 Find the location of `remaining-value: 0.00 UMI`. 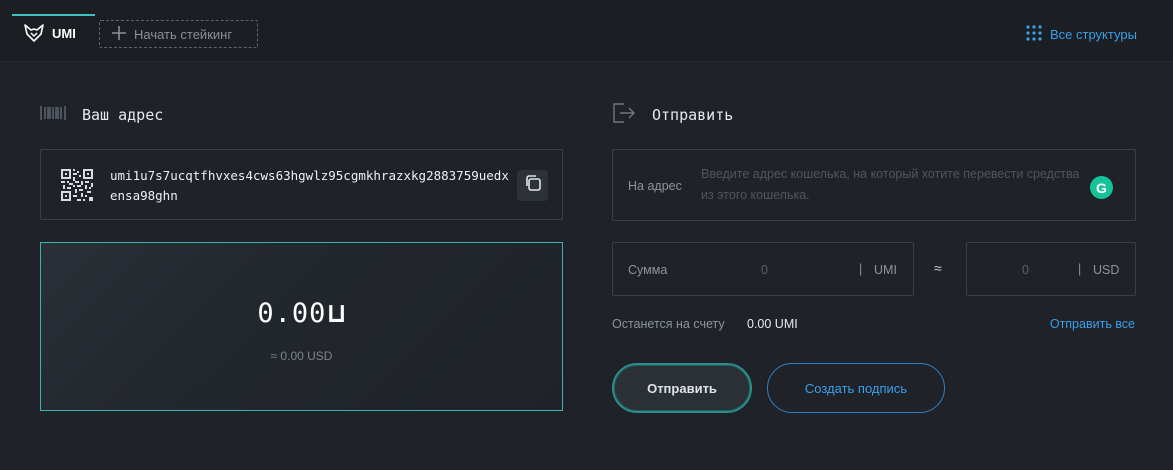

remaining-value: 0.00 UMI is located at coordinates (772, 324).